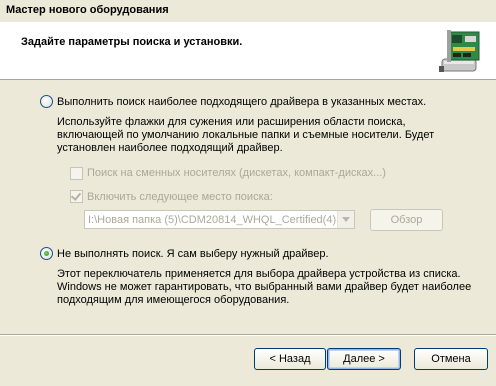 This screenshot has width=496, height=386. What do you see at coordinates (290, 359) in the screenshot?
I see `back-button: < Назад` at bounding box center [290, 359].